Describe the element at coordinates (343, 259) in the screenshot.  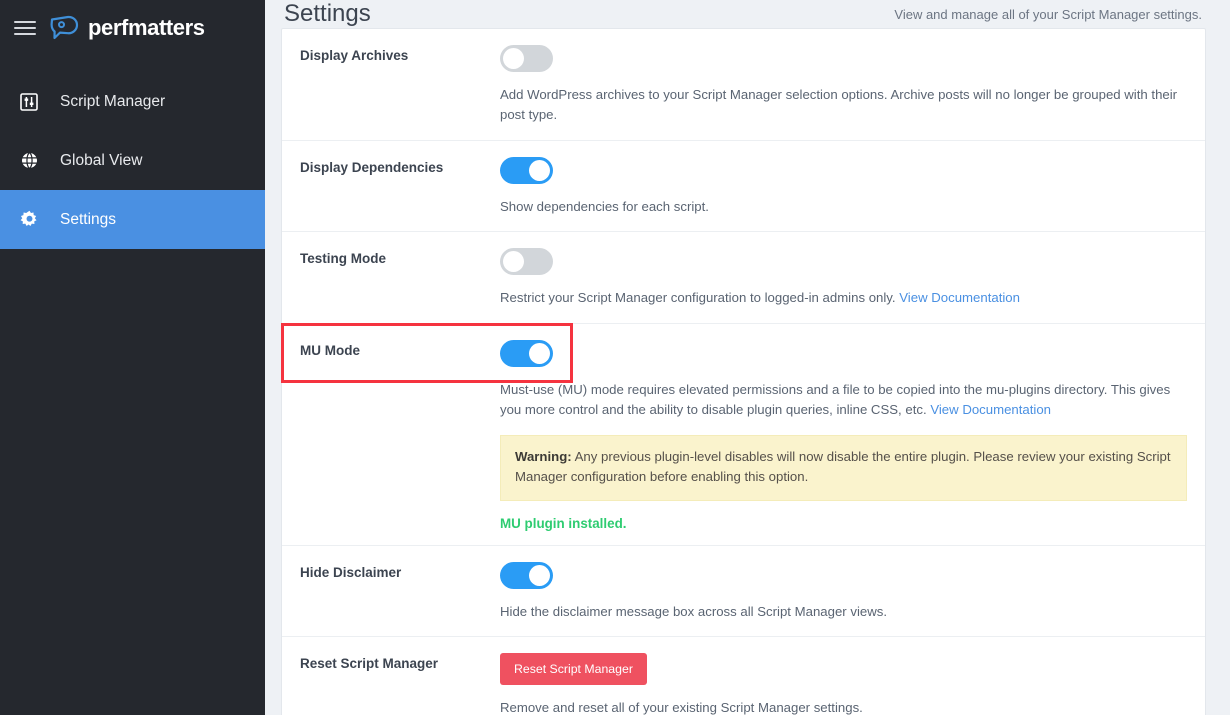
I see `setting-label: Testing Mode` at that location.